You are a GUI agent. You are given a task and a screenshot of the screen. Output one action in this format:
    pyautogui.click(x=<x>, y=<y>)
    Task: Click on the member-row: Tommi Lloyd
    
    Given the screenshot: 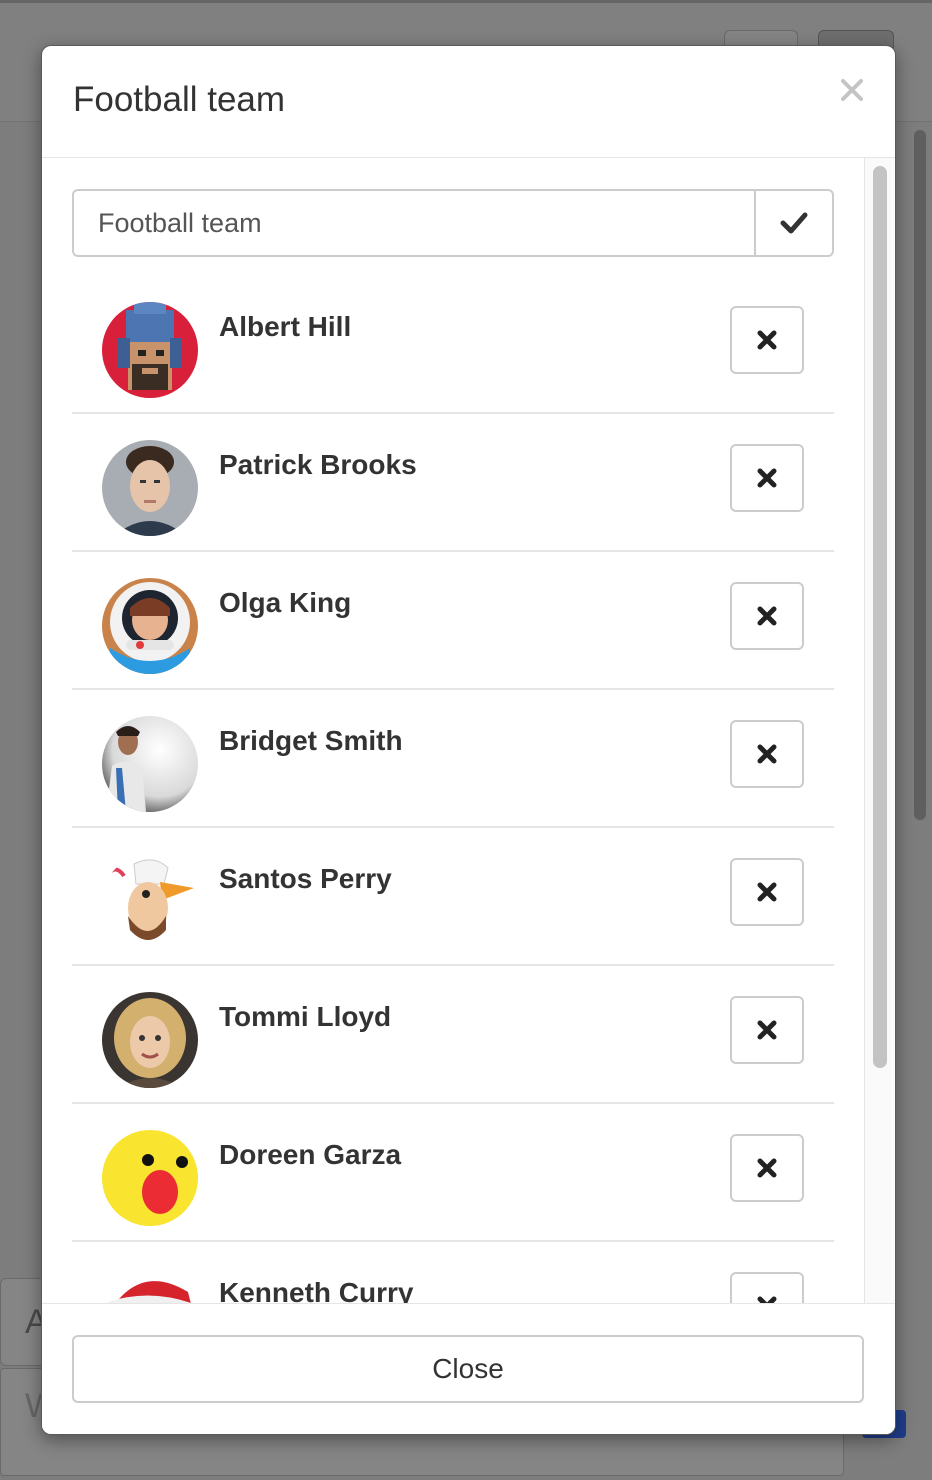 What is the action you would take?
    pyautogui.click(x=453, y=1035)
    